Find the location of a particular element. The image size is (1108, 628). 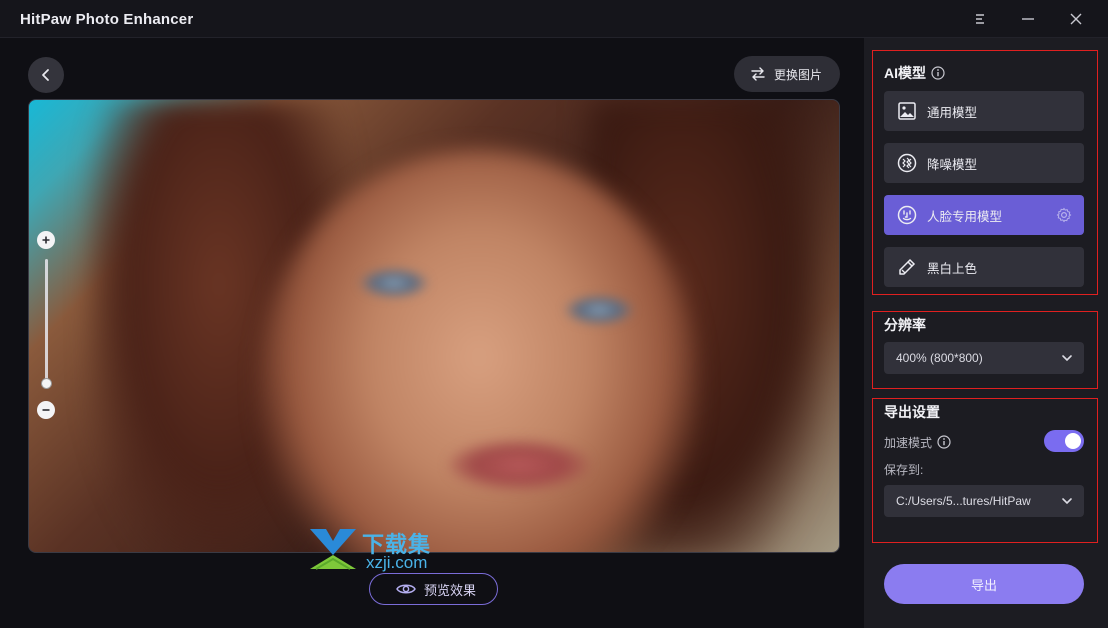

app-title: HitPaw Photo Enhancer is located at coordinates (107, 19).